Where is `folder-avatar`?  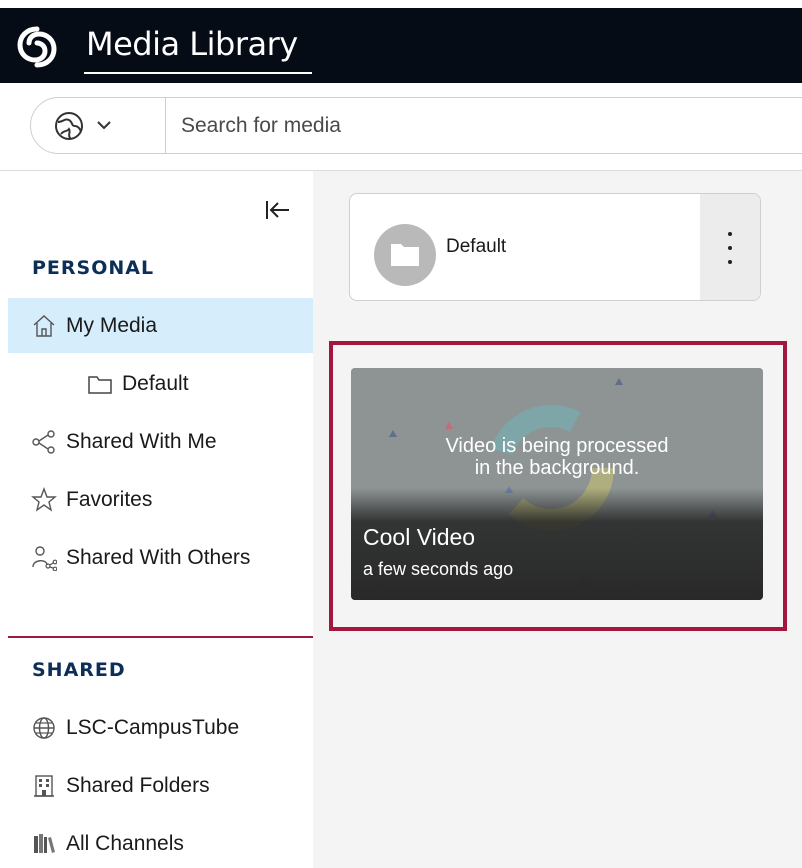 folder-avatar is located at coordinates (405, 255).